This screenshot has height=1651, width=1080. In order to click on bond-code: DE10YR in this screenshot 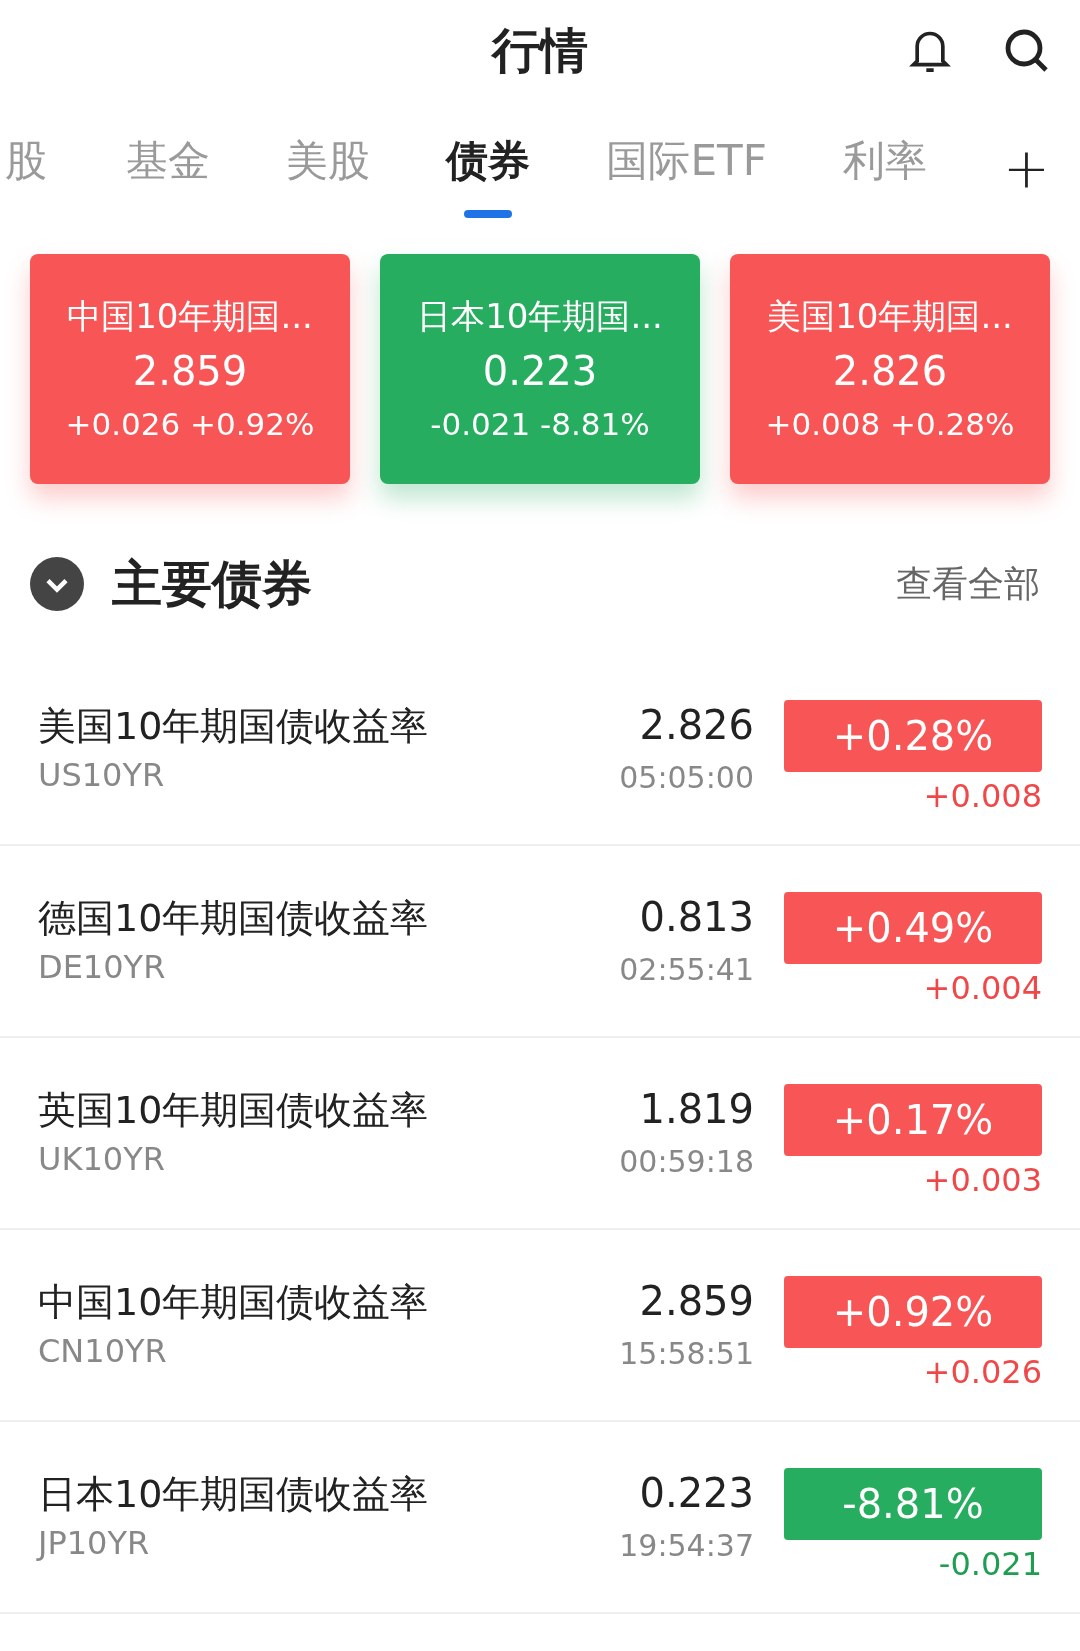, I will do `click(102, 967)`.